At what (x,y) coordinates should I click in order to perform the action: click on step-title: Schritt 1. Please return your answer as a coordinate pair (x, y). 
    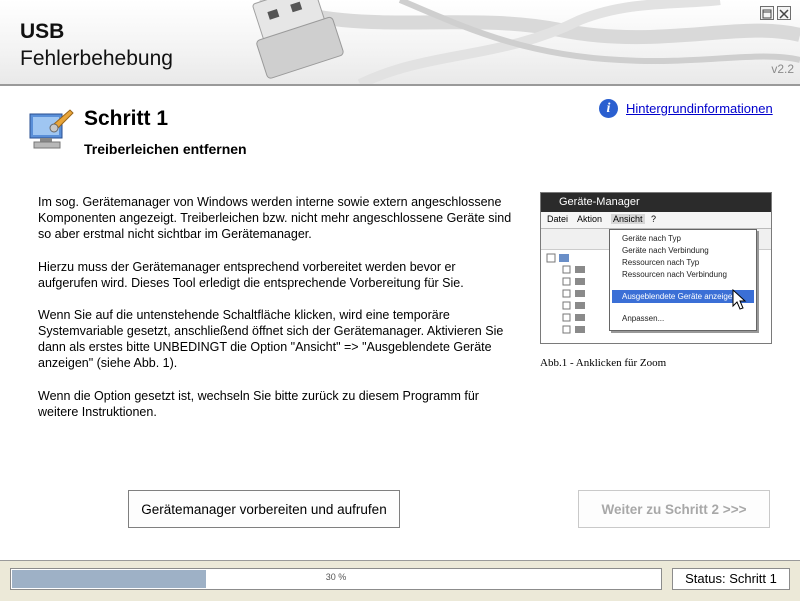
    Looking at the image, I should click on (126, 118).